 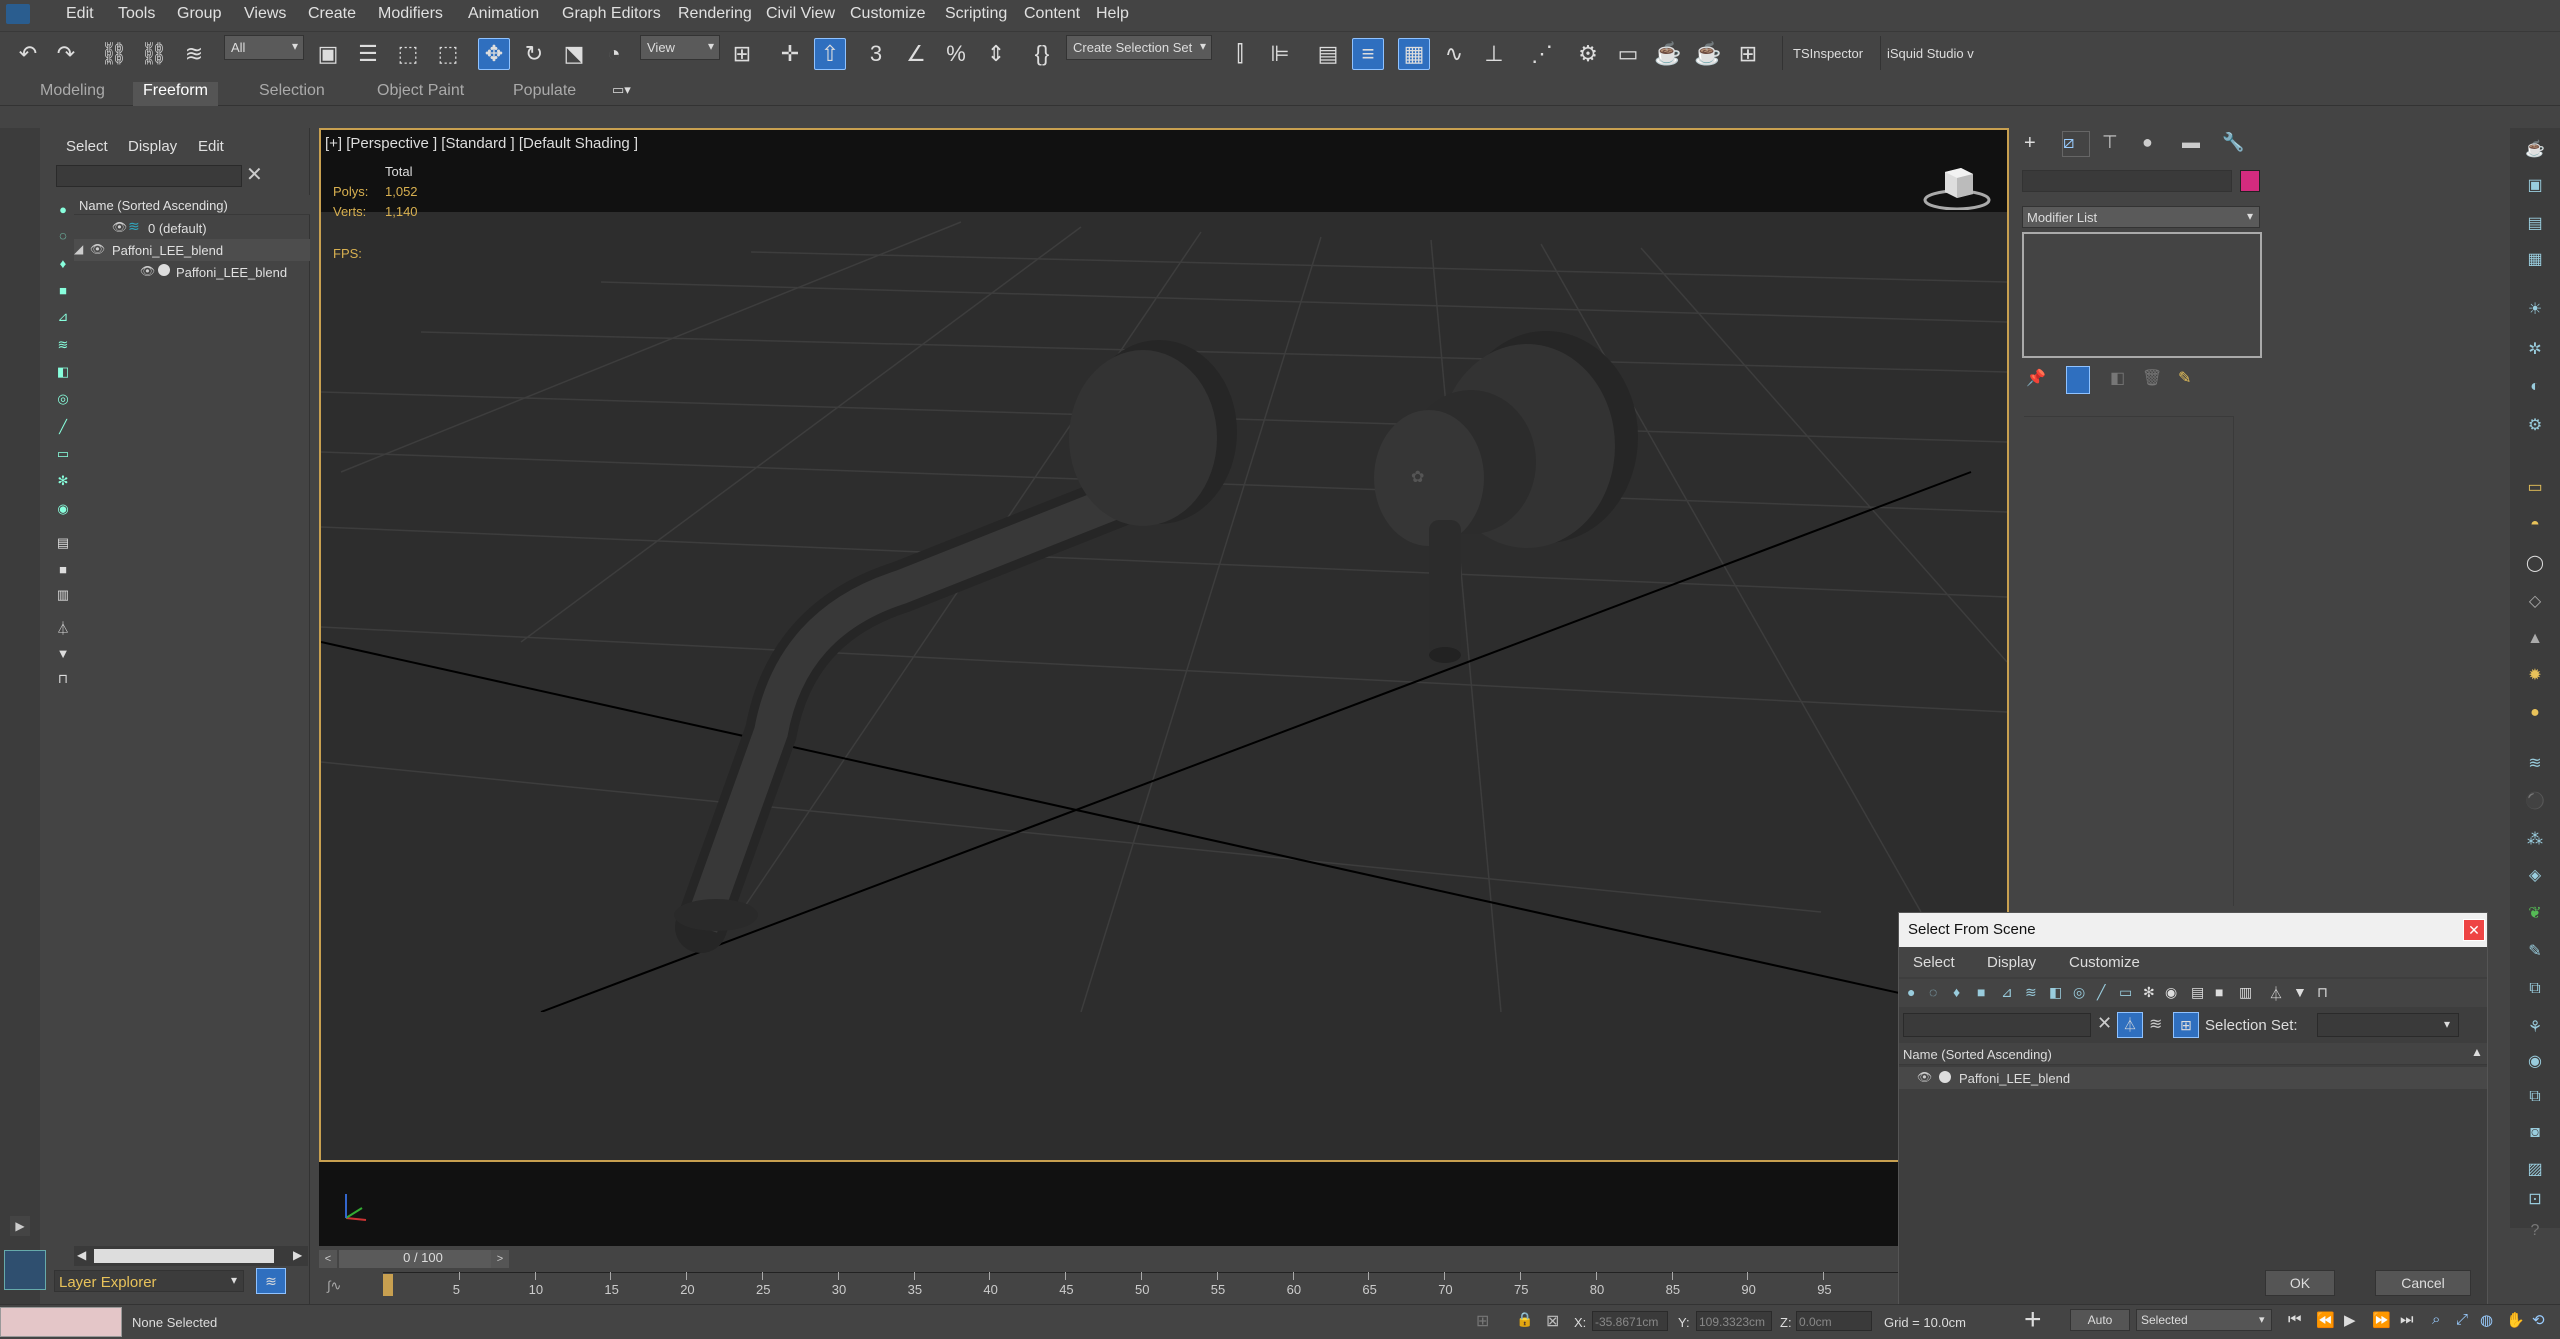 What do you see at coordinates (494, 54) in the screenshot?
I see `move-icon: ✥` at bounding box center [494, 54].